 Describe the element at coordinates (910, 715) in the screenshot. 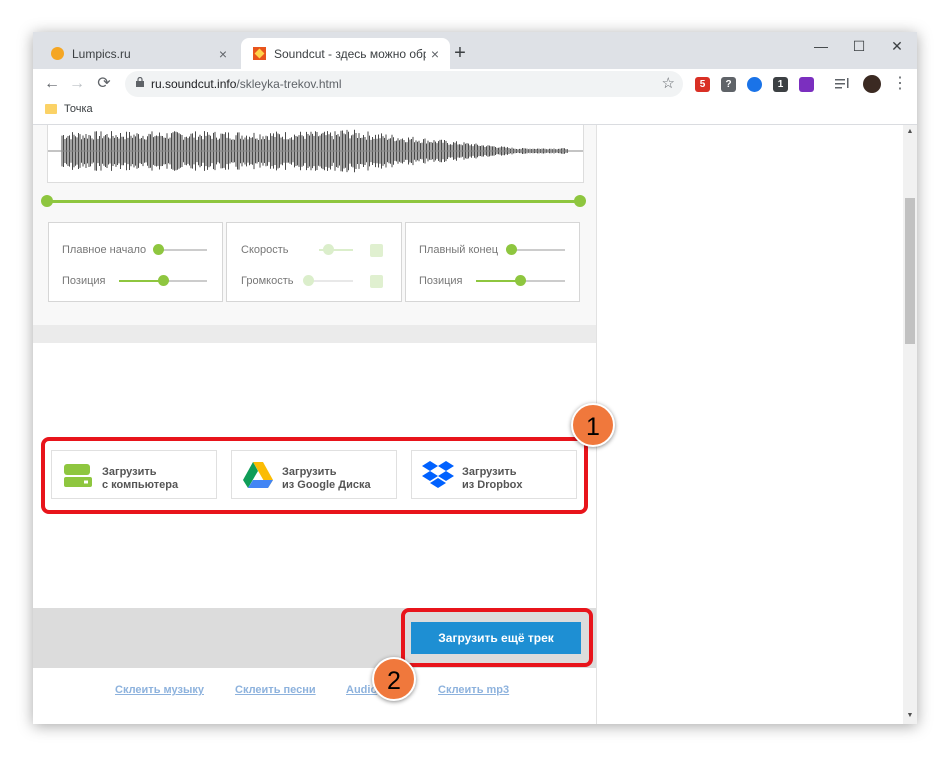

I see `scroll-down-arrow-icon: ▼` at that location.